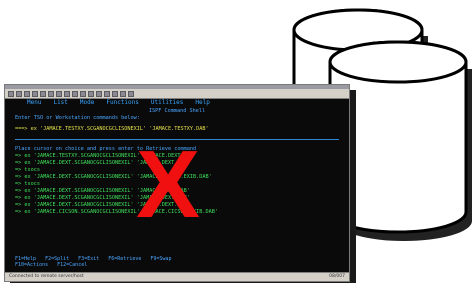 Image resolution: width=472 pixels, height=283 pixels. I want to click on menu-item-menu: Menu, so click(34, 103).